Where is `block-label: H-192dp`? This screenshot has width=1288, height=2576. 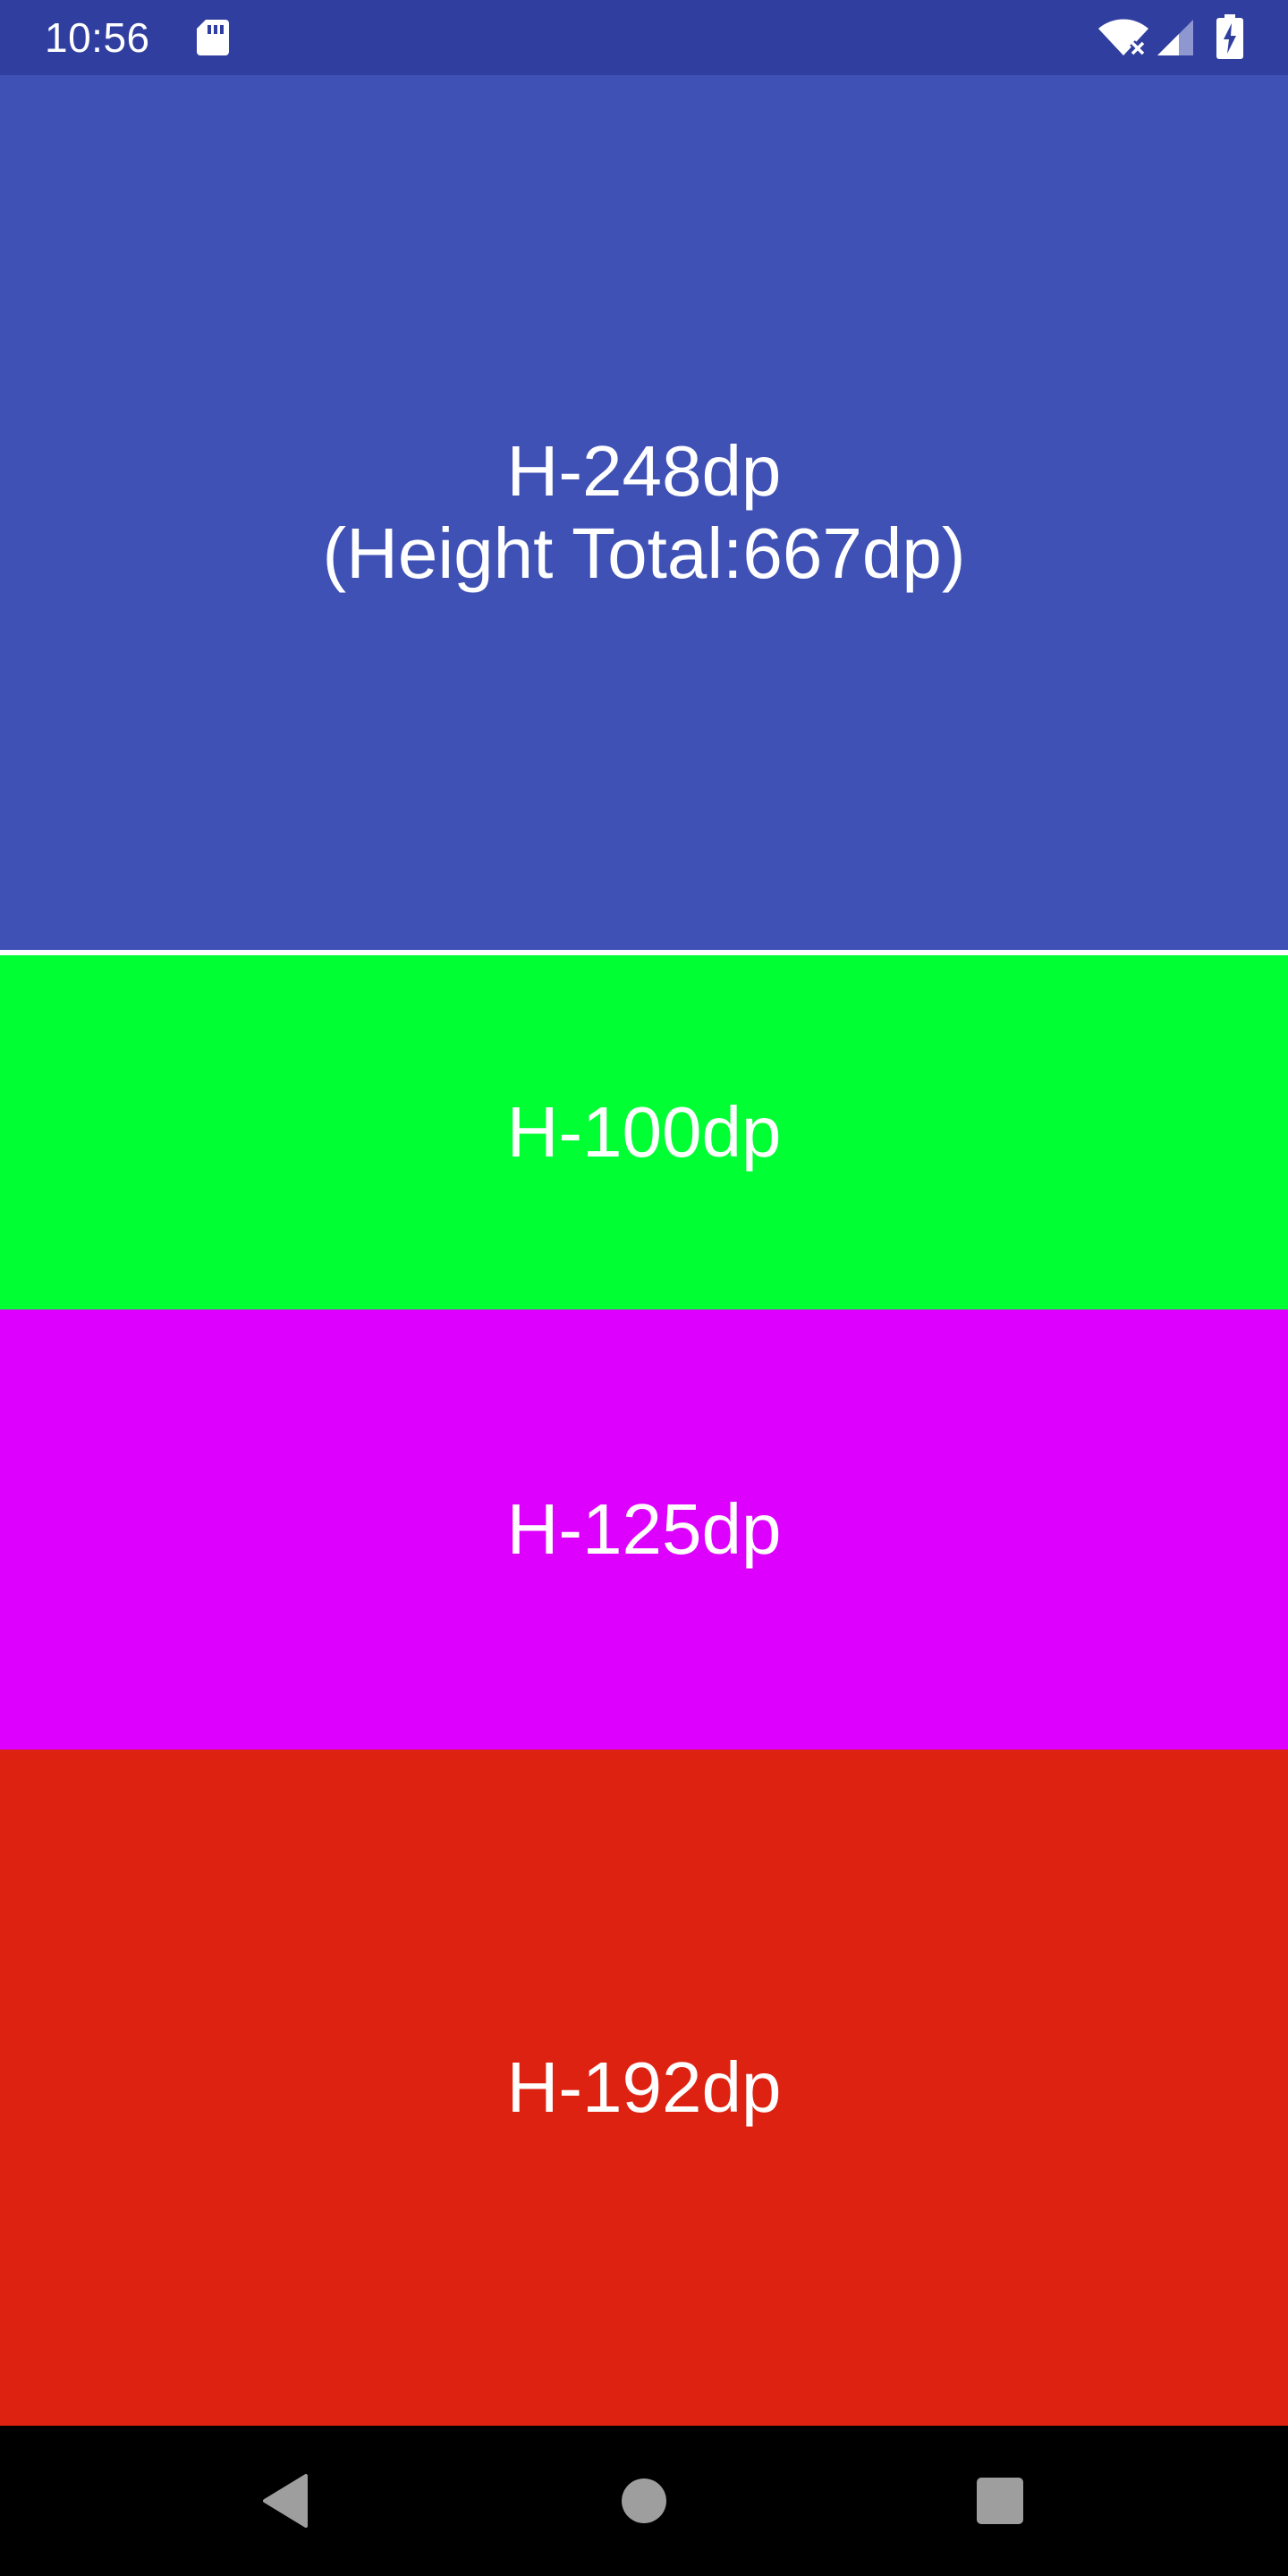 block-label: H-192dp is located at coordinates (644, 2087).